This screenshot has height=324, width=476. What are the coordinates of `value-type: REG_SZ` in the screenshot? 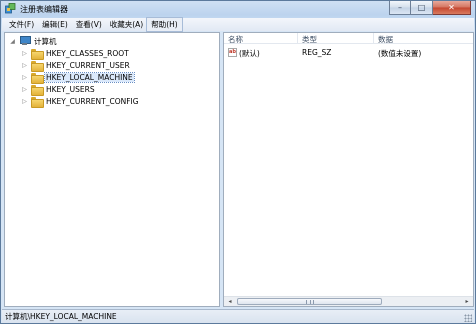 It's located at (317, 52).